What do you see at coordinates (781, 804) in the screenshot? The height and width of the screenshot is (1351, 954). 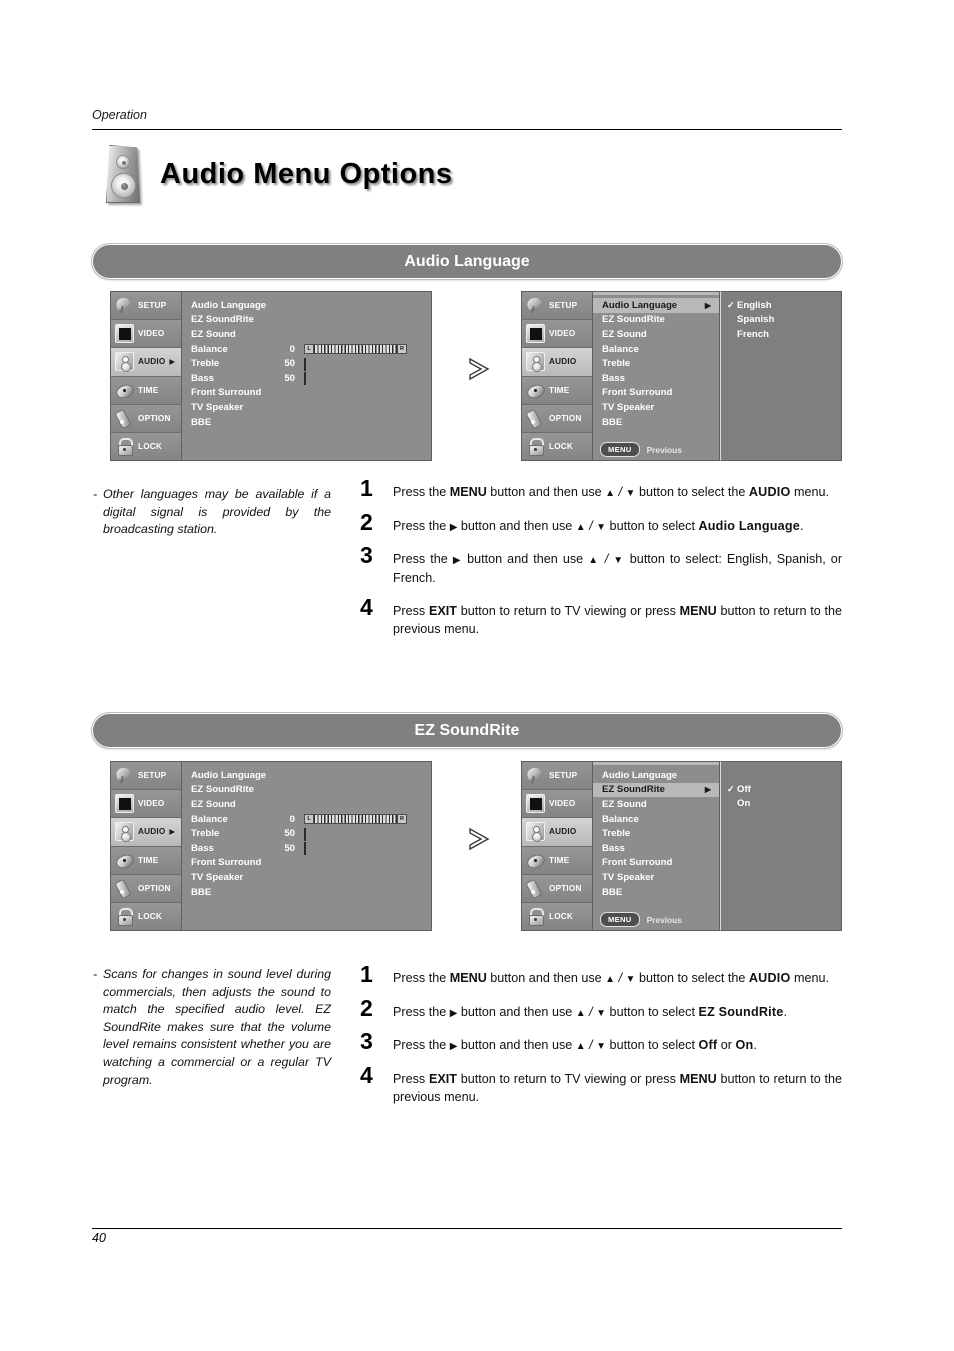 I see `submenu-option-on: On` at bounding box center [781, 804].